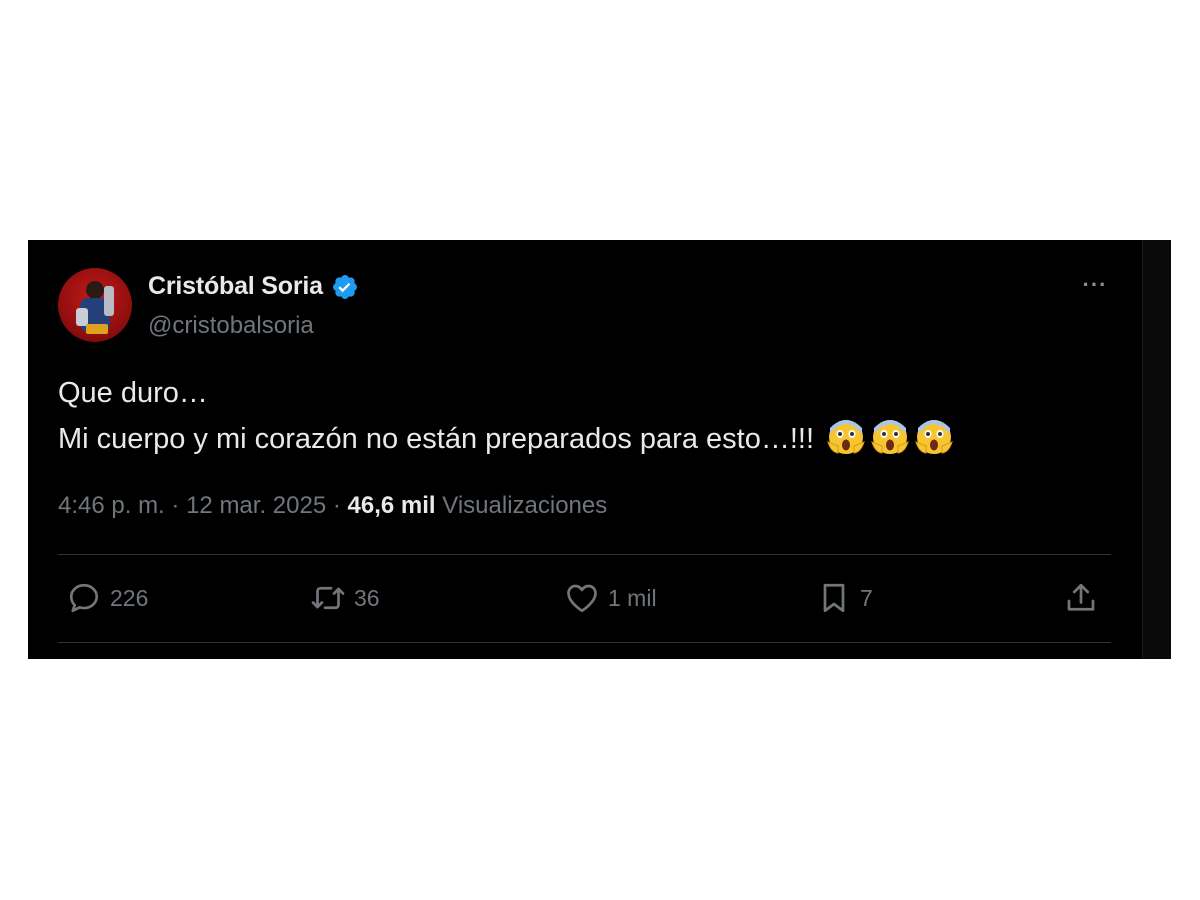 The image size is (1200, 900). I want to click on display-name: Cristóbal Soria, so click(235, 286).